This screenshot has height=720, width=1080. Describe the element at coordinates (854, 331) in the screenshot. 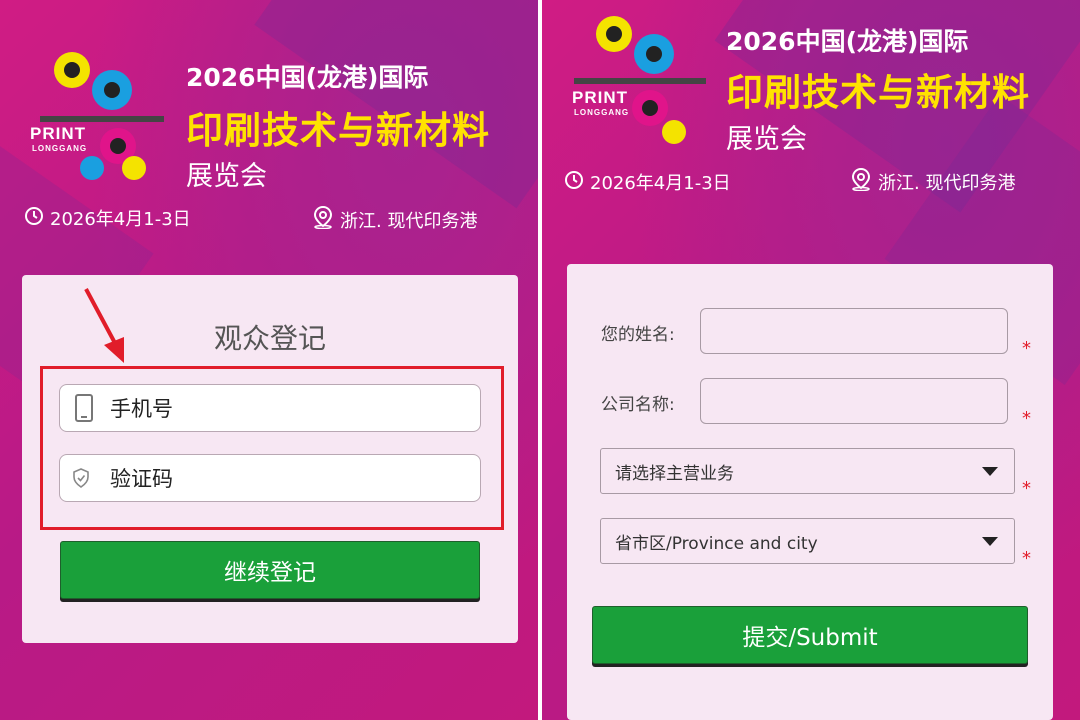

I see `name-input` at that location.